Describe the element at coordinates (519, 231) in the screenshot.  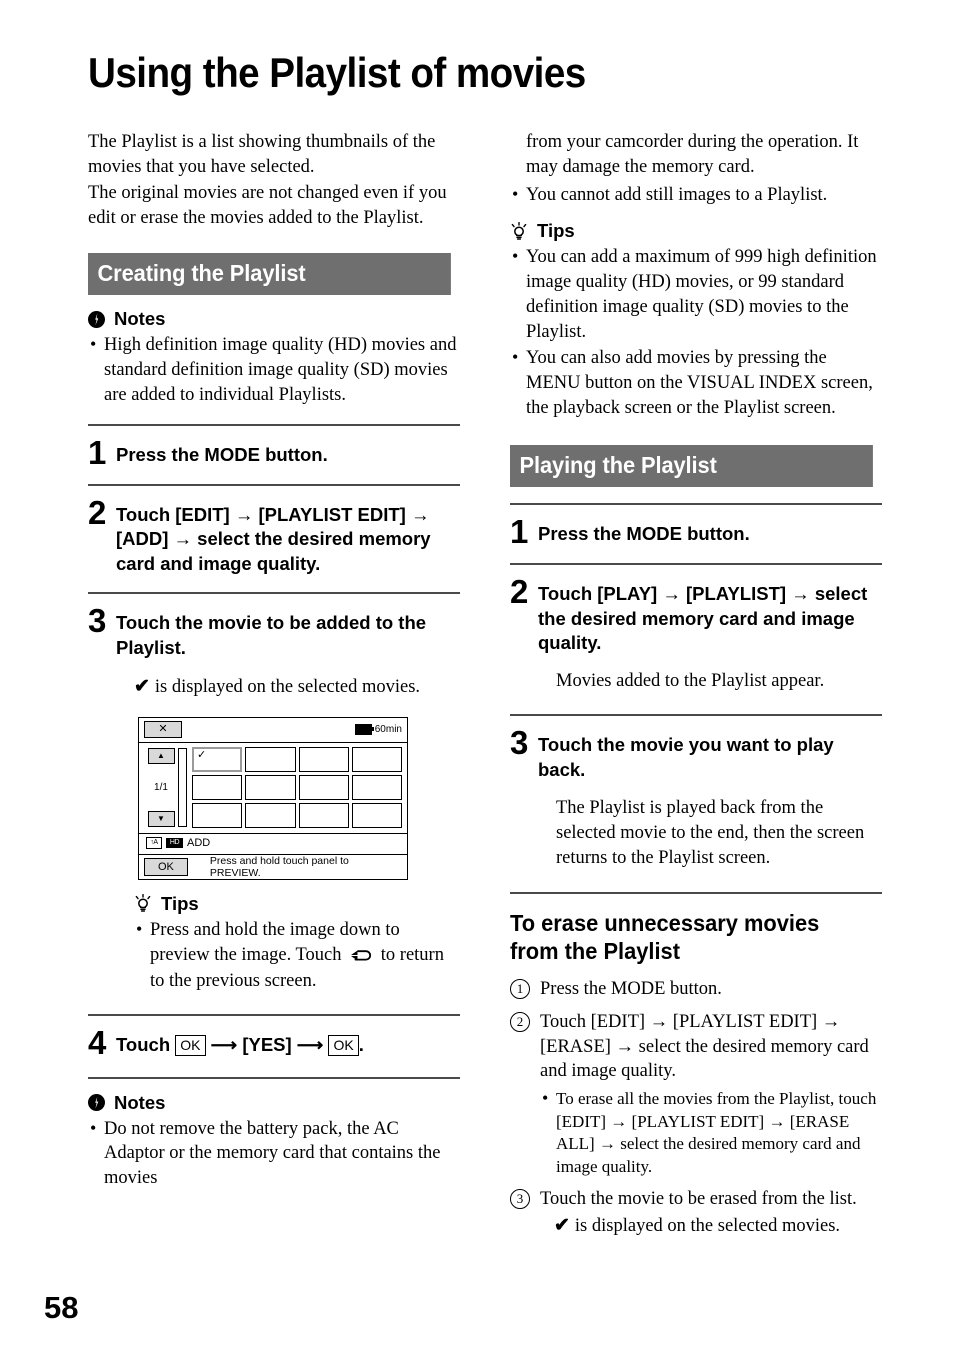
I see `lightbulb-icon` at that location.